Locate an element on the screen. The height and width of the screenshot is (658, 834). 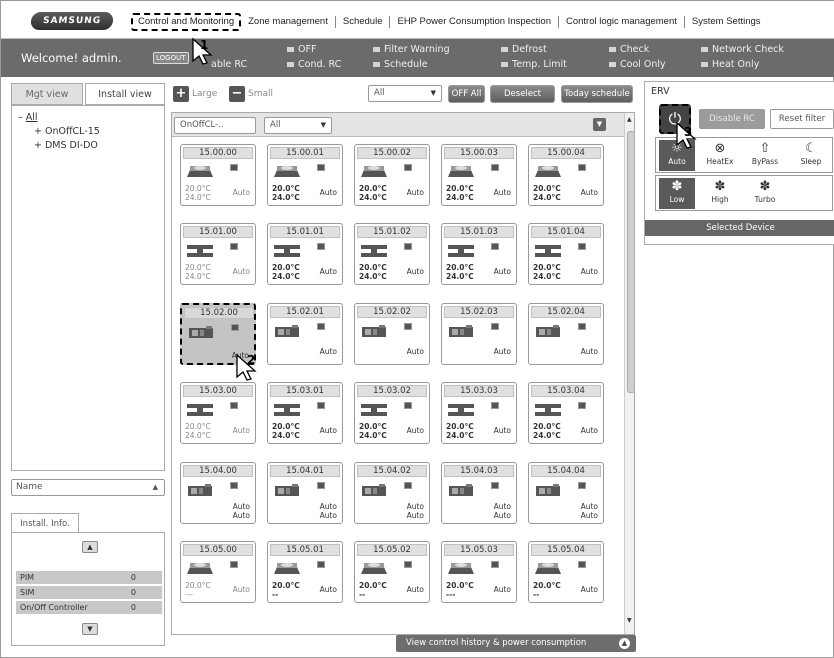
group-filter-select: All ▼ is located at coordinates (298, 125).